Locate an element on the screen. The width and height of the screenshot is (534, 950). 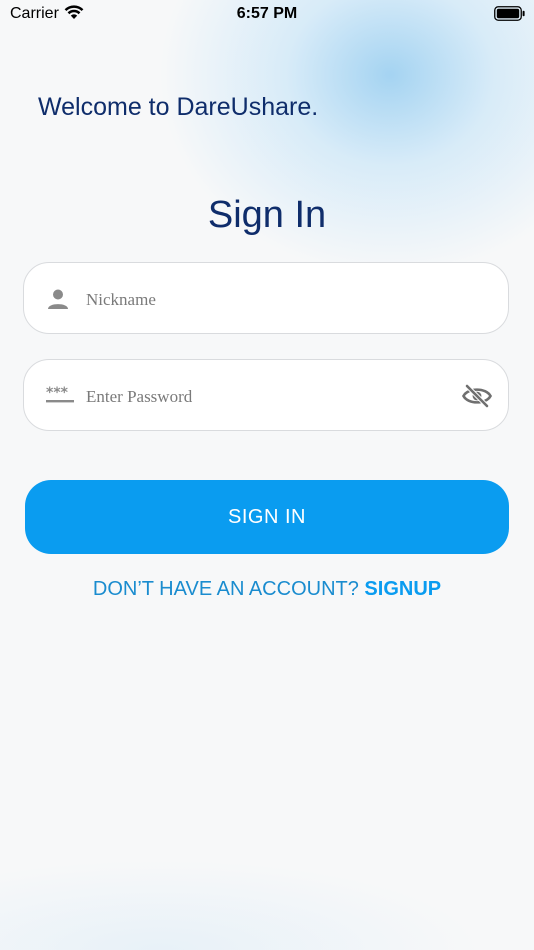
password-field: *** is located at coordinates (266, 395).